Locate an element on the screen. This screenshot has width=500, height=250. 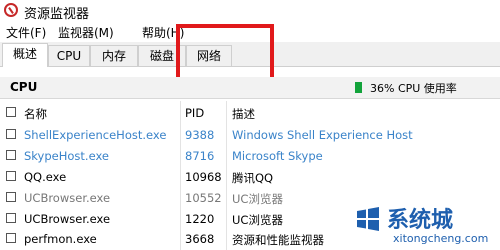
tab-memory: 内存 is located at coordinates (114, 55).